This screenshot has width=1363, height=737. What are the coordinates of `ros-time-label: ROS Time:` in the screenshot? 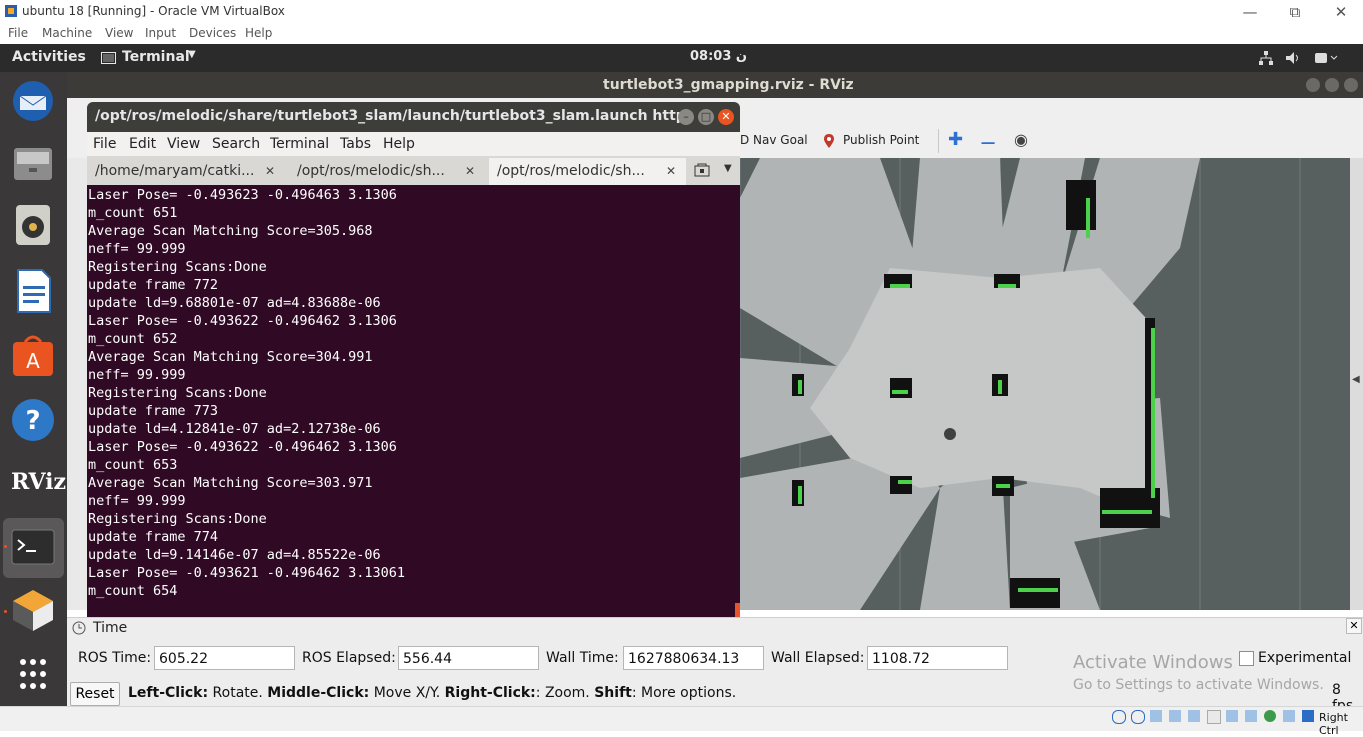 It's located at (115, 658).